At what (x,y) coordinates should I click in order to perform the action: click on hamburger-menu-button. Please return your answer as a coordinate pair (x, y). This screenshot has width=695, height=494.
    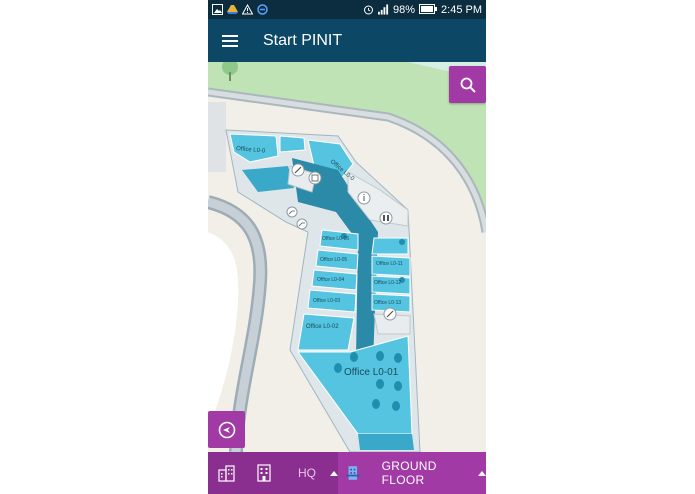
    Looking at the image, I should click on (230, 40).